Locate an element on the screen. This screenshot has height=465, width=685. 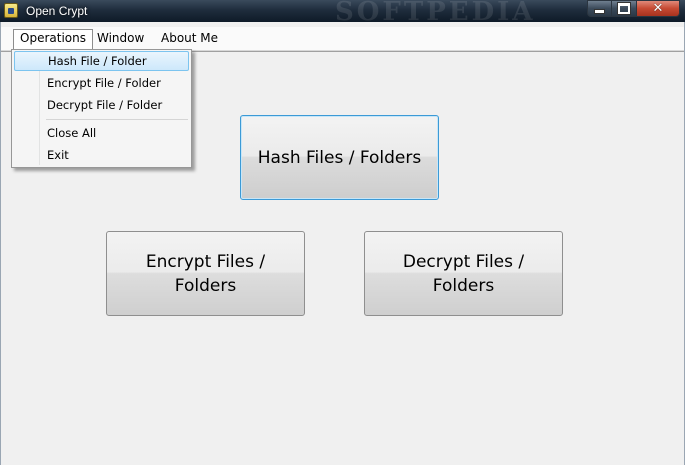
menu-item-decrypt-file-folder: Decrypt File / Folder is located at coordinates (101, 105).